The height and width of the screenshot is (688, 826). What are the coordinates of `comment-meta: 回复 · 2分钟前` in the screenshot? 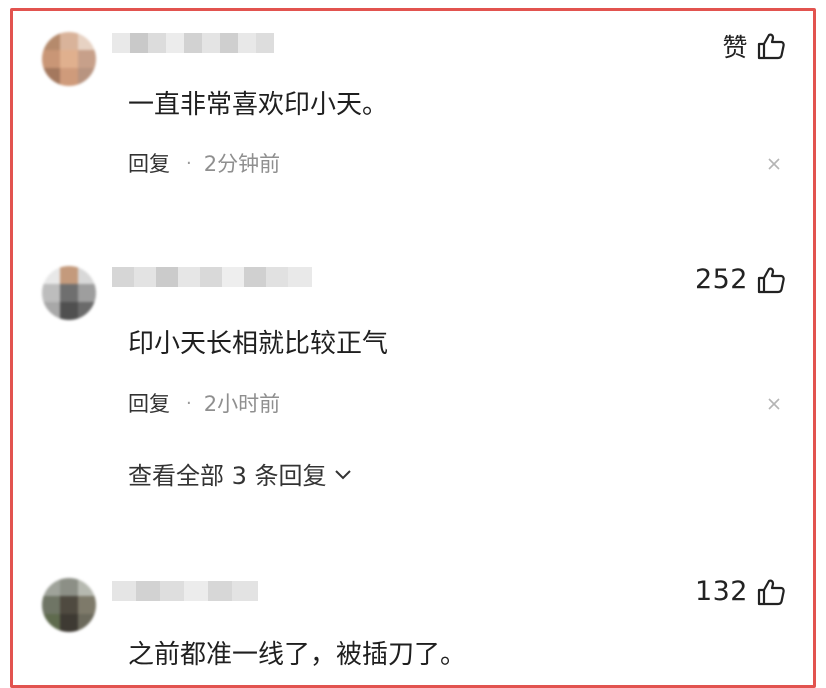 It's located at (204, 163).